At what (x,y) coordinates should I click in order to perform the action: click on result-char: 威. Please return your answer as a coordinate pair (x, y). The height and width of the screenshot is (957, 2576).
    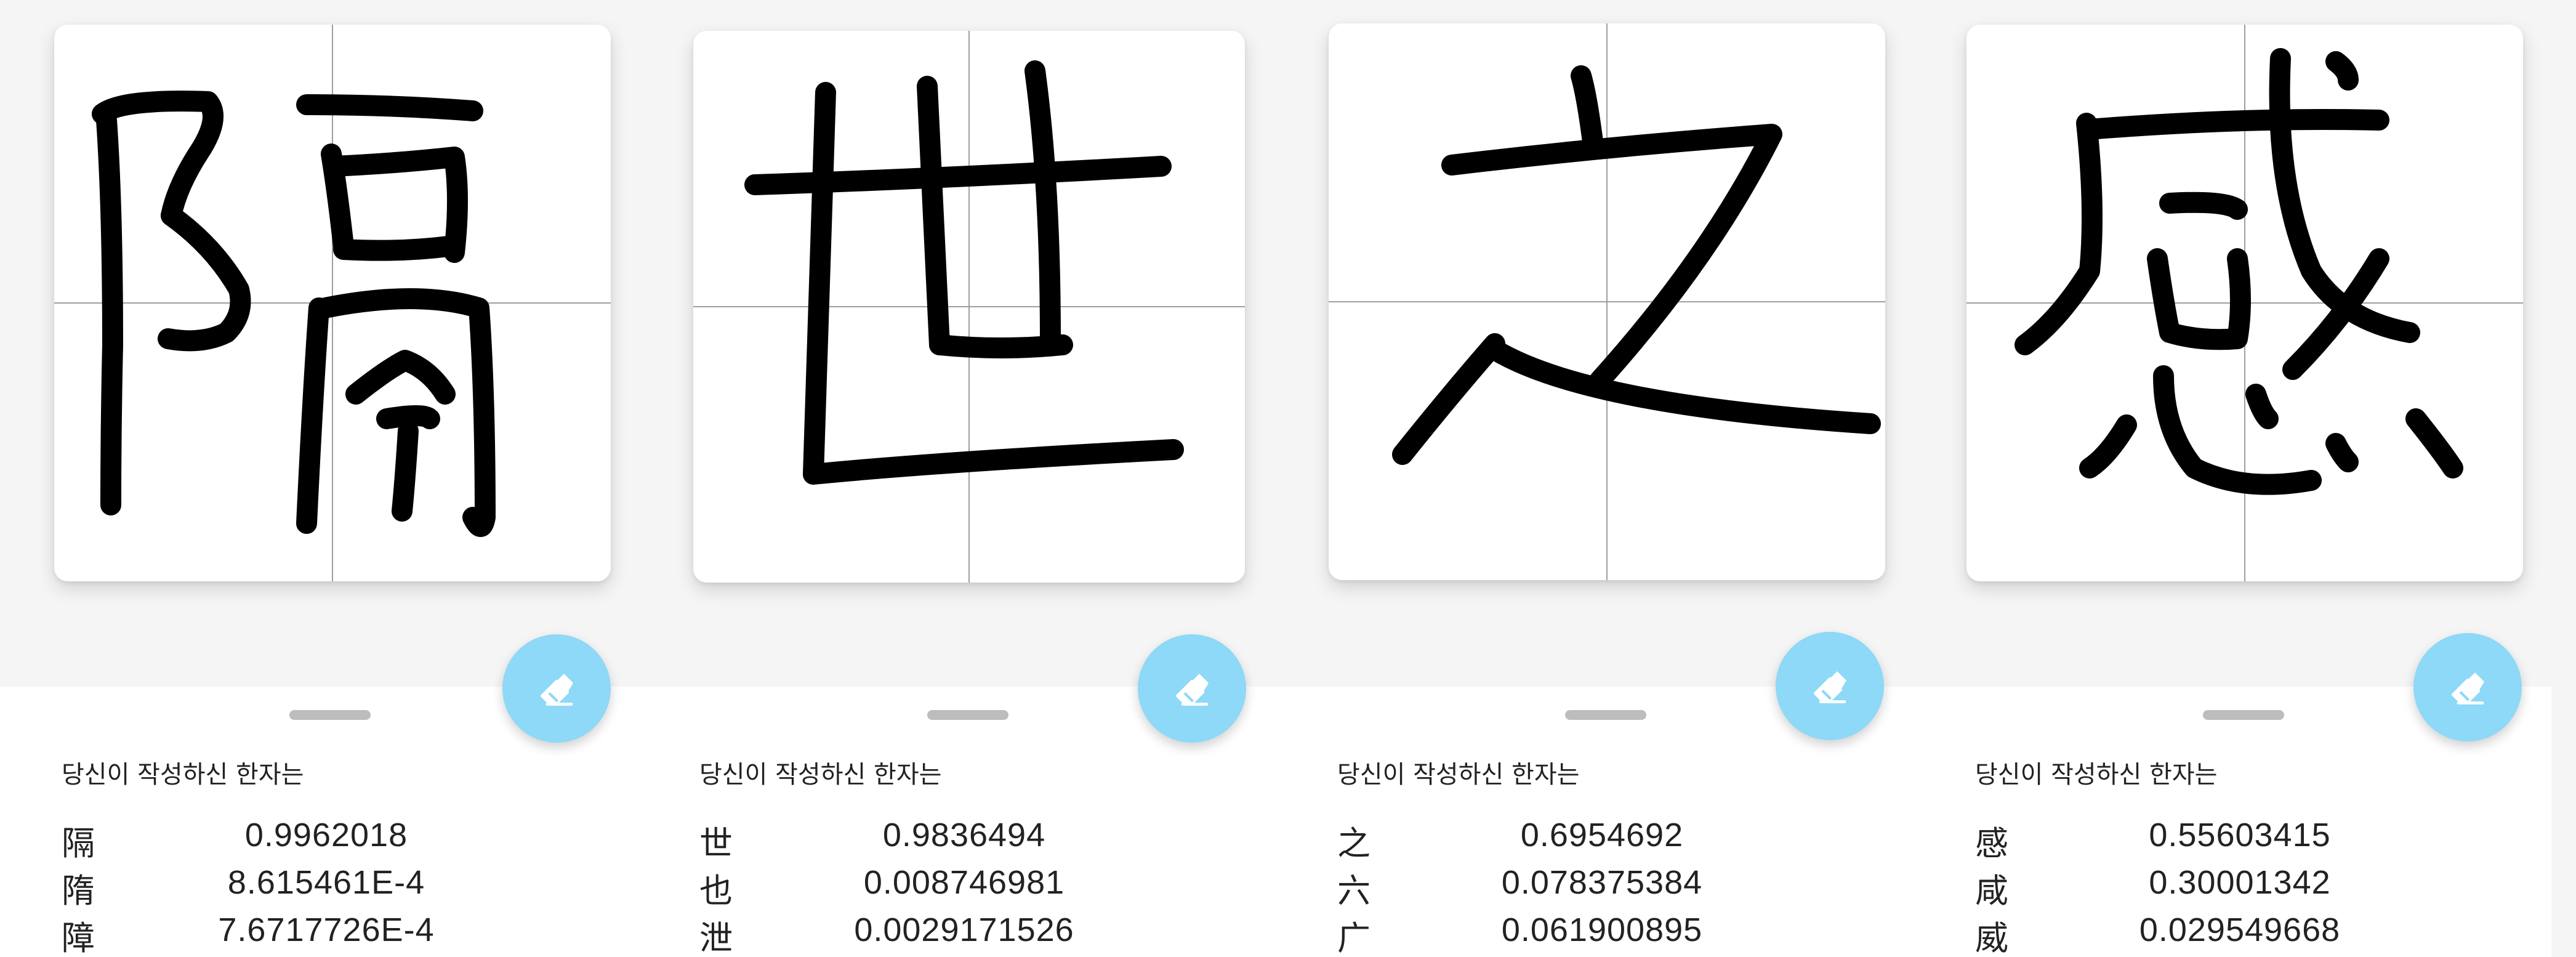
    Looking at the image, I should click on (1991, 938).